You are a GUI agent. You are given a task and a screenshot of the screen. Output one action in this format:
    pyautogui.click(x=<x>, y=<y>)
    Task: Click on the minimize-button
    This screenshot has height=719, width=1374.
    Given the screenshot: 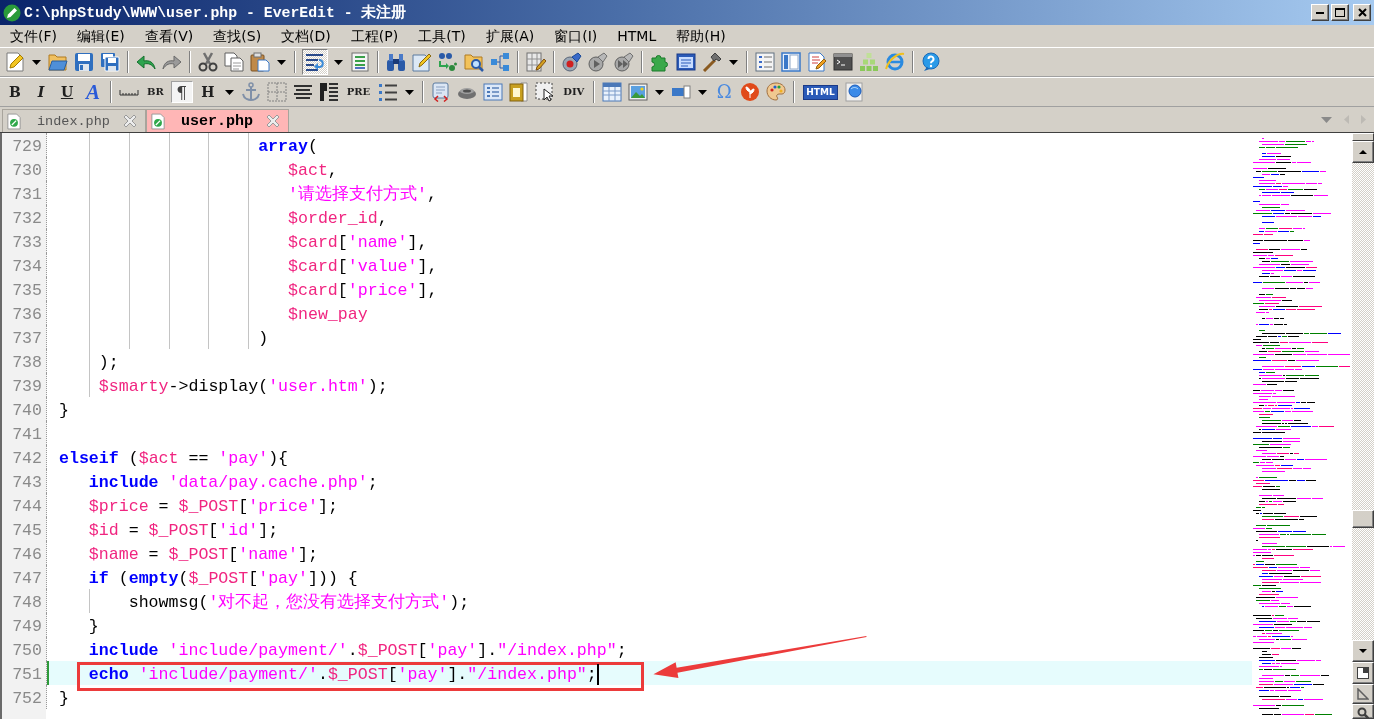 What is the action you would take?
    pyautogui.click(x=1320, y=12)
    